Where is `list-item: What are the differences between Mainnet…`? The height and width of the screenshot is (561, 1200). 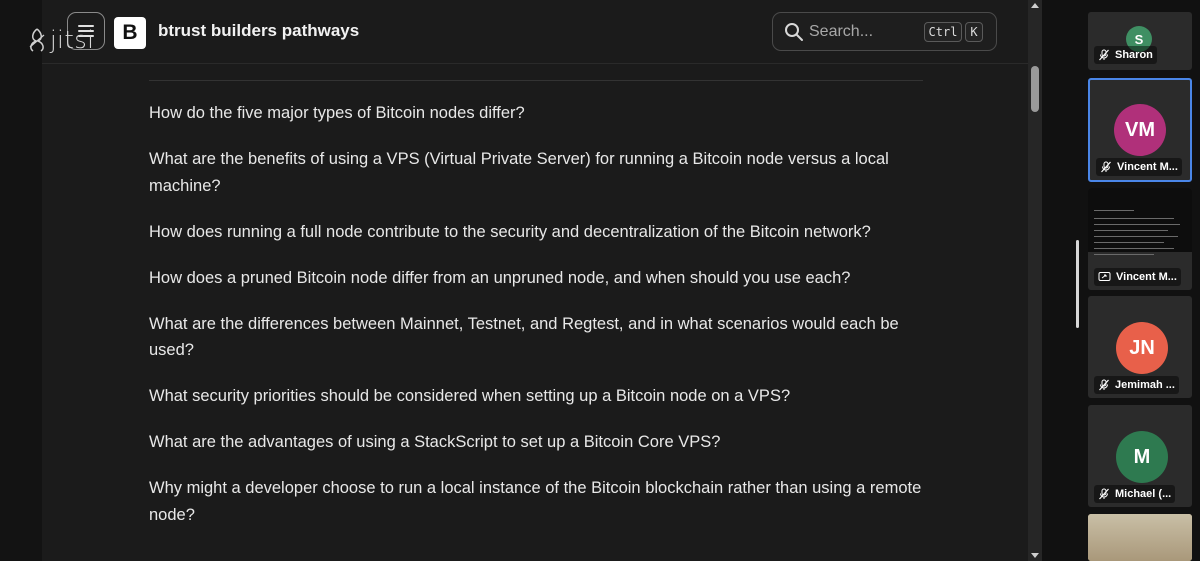 list-item: What are the differences between Mainnet… is located at coordinates (524, 337).